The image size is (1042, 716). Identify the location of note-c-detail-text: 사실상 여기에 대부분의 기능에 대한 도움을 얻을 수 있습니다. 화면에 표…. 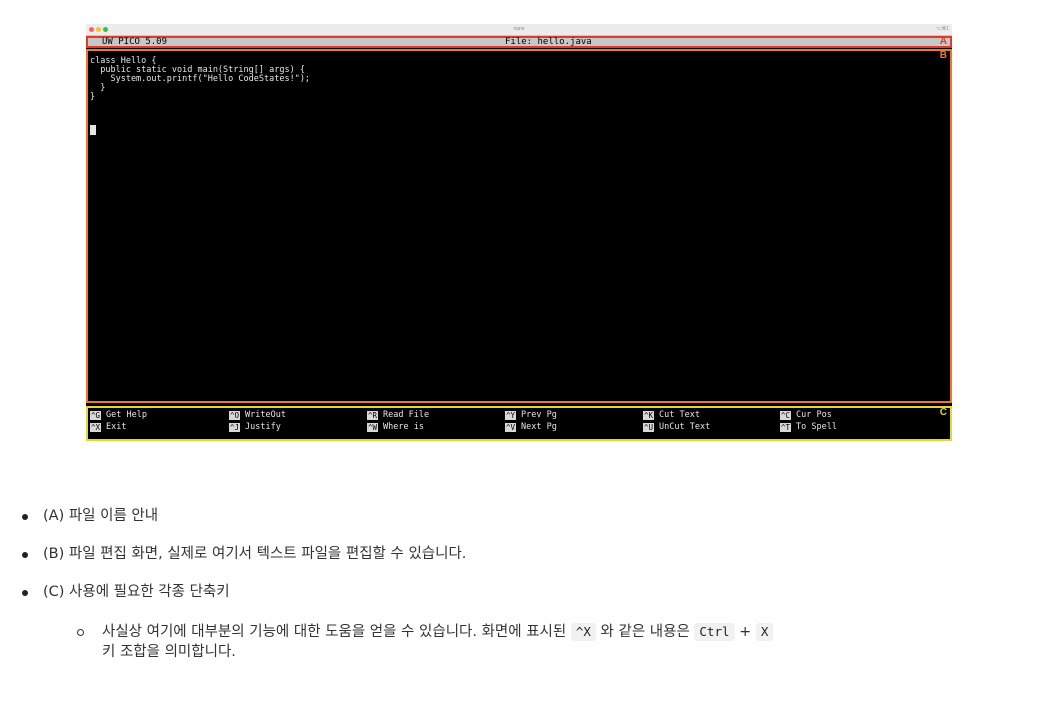
(334, 632).